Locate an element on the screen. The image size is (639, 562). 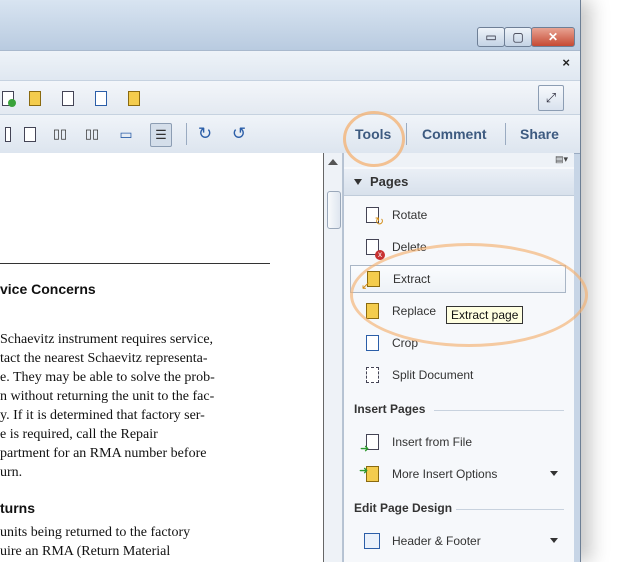
quick-tools-toolbar: ⤢ is located at coordinates (290, 97).